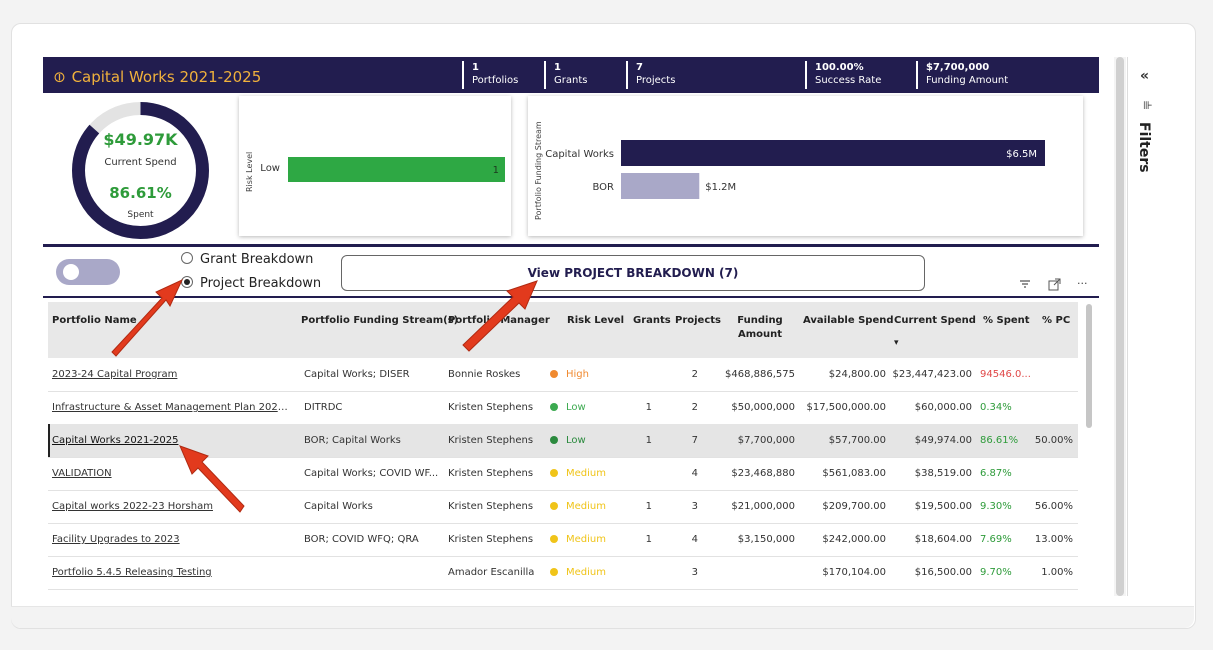 The image size is (1213, 650). Describe the element at coordinates (1144, 76) in the screenshot. I see `collapse-filters-icon: «` at that location.